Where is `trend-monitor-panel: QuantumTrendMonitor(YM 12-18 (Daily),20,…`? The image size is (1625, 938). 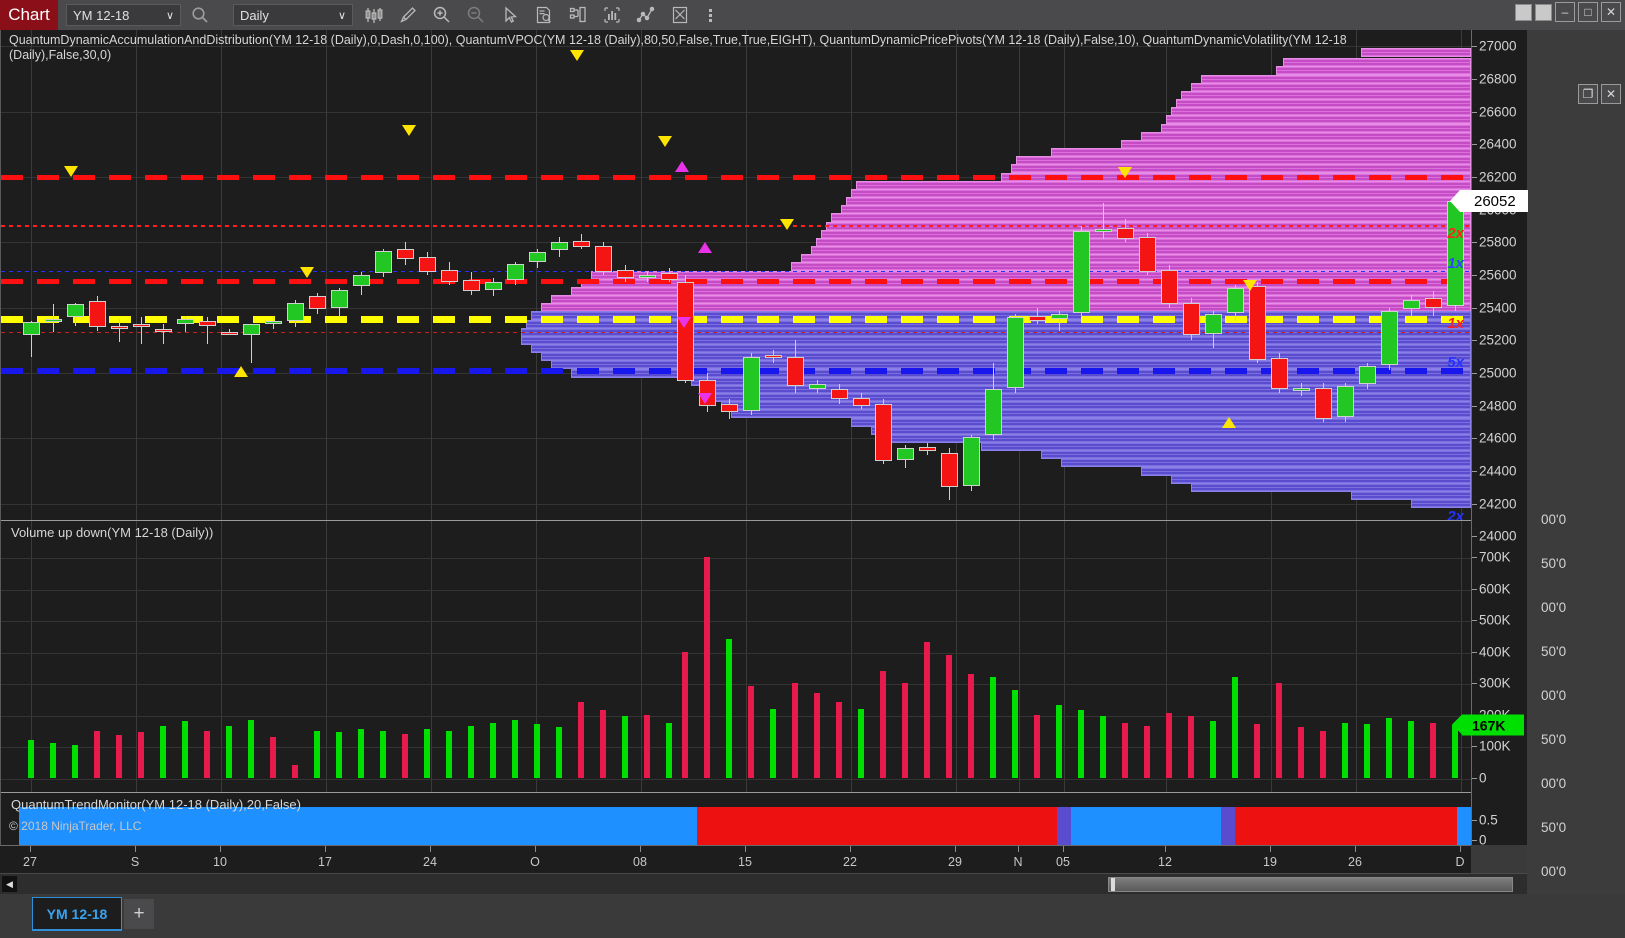
trend-monitor-panel: QuantumTrendMonitor(YM 12-18 (Daily),20,… is located at coordinates (736, 818).